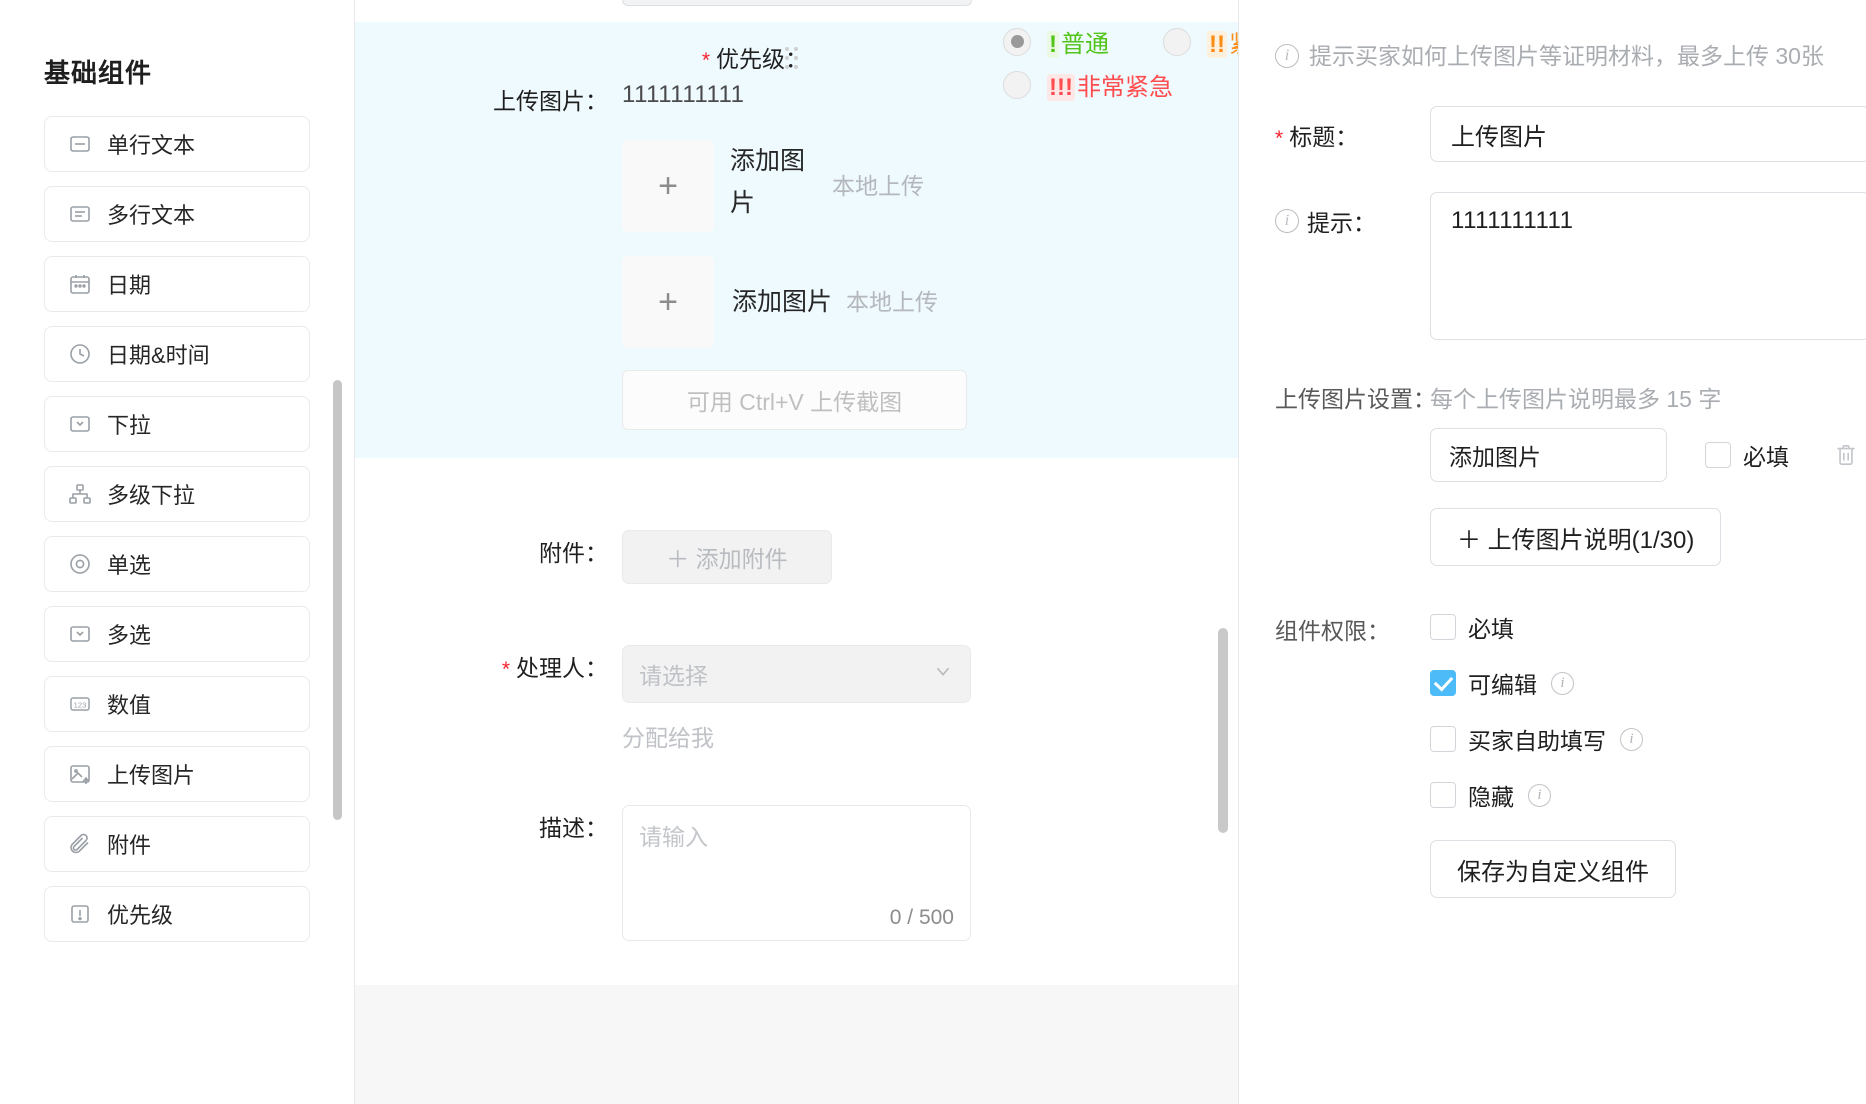  I want to click on inspector-tip-textarea: 1111111111, so click(1648, 266).